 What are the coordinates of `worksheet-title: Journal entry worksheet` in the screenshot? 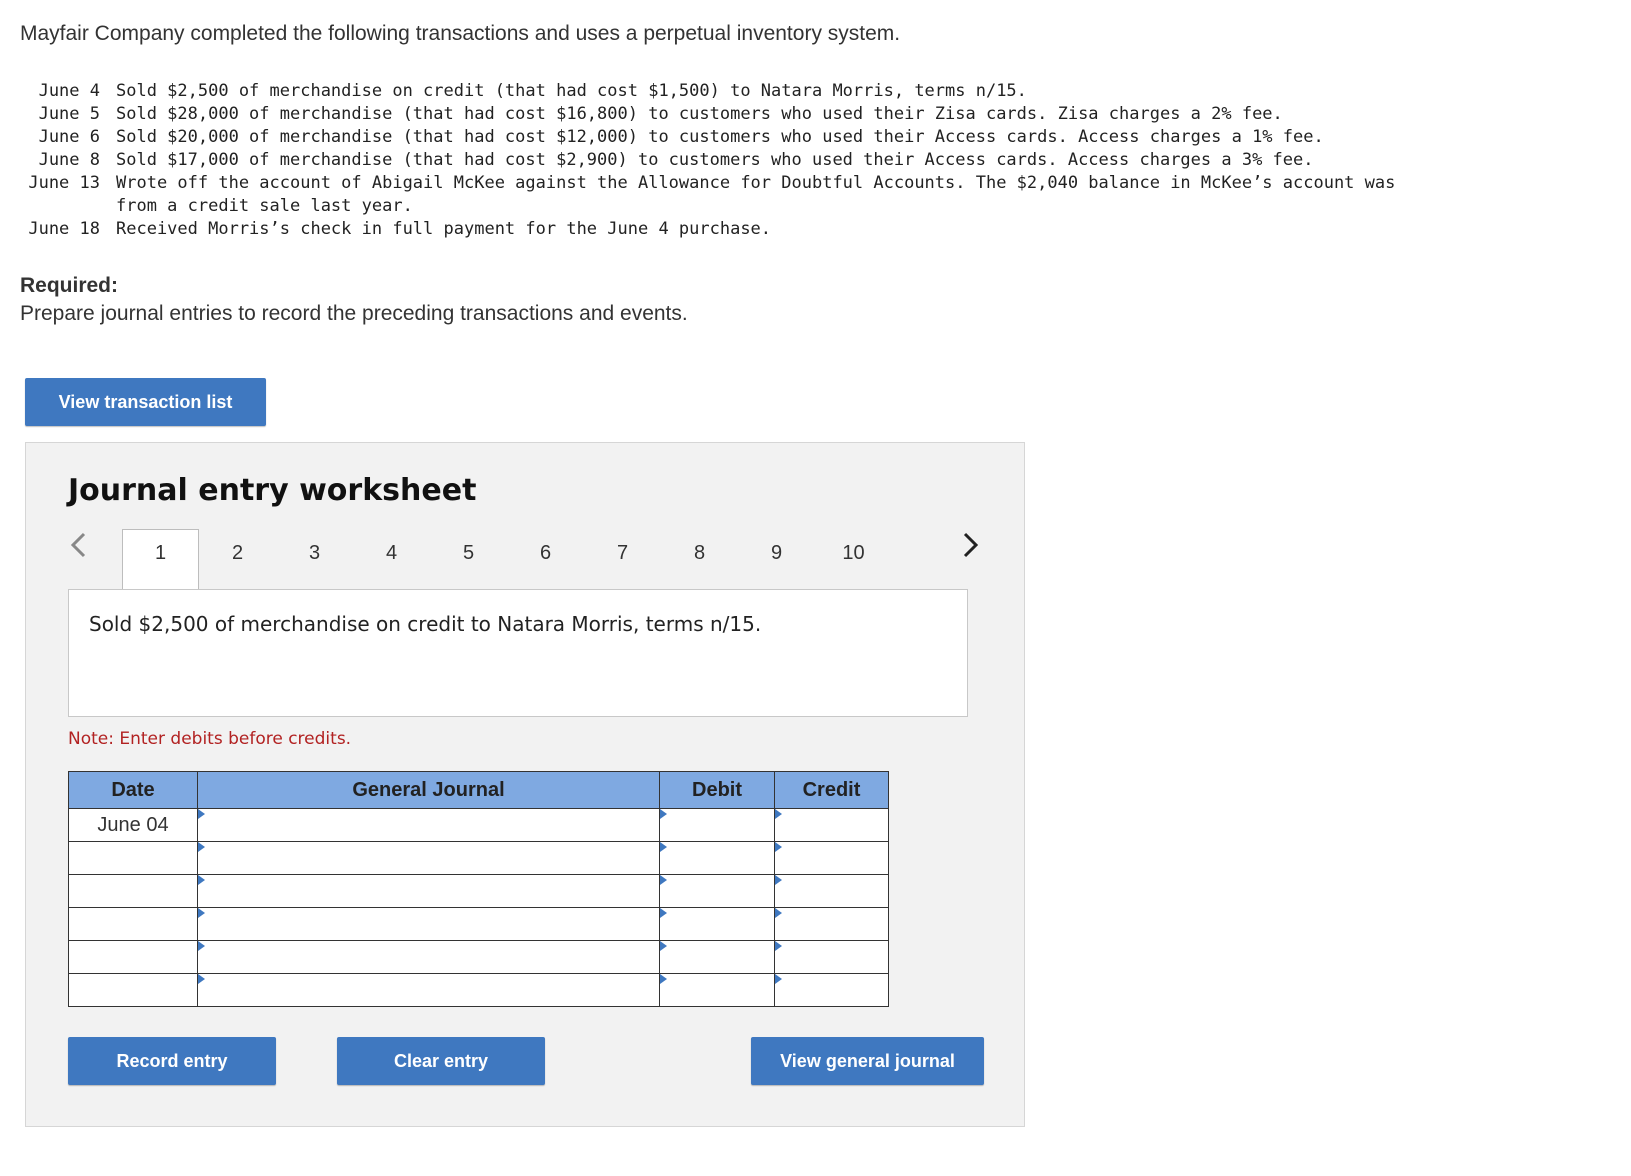 It's located at (272, 490).